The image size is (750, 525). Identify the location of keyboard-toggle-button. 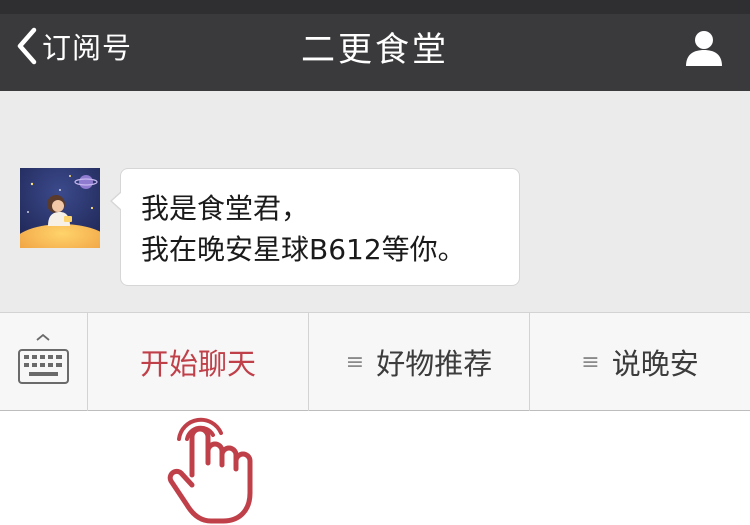
(43, 362).